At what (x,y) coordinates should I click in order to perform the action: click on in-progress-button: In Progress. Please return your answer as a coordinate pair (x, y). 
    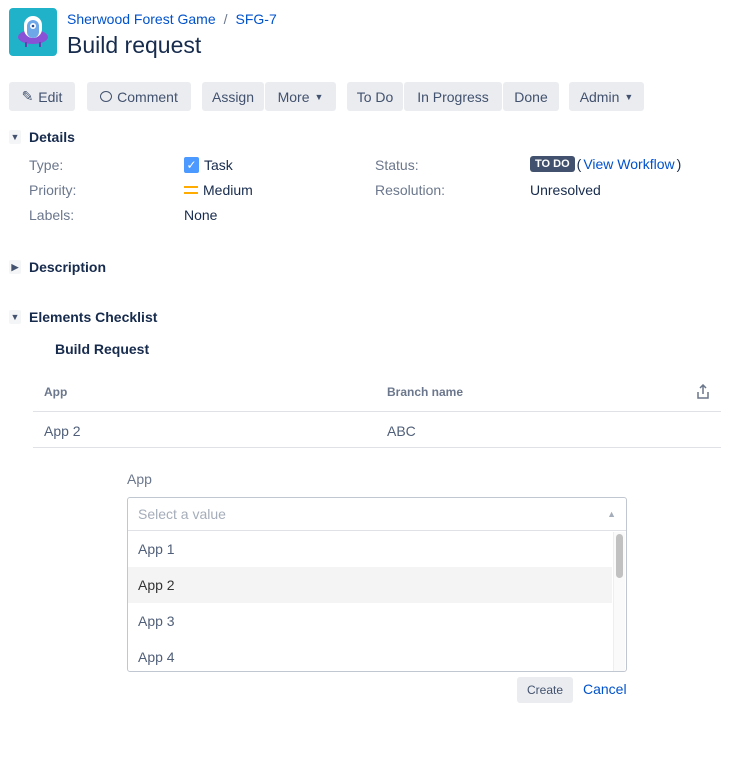
    Looking at the image, I should click on (453, 96).